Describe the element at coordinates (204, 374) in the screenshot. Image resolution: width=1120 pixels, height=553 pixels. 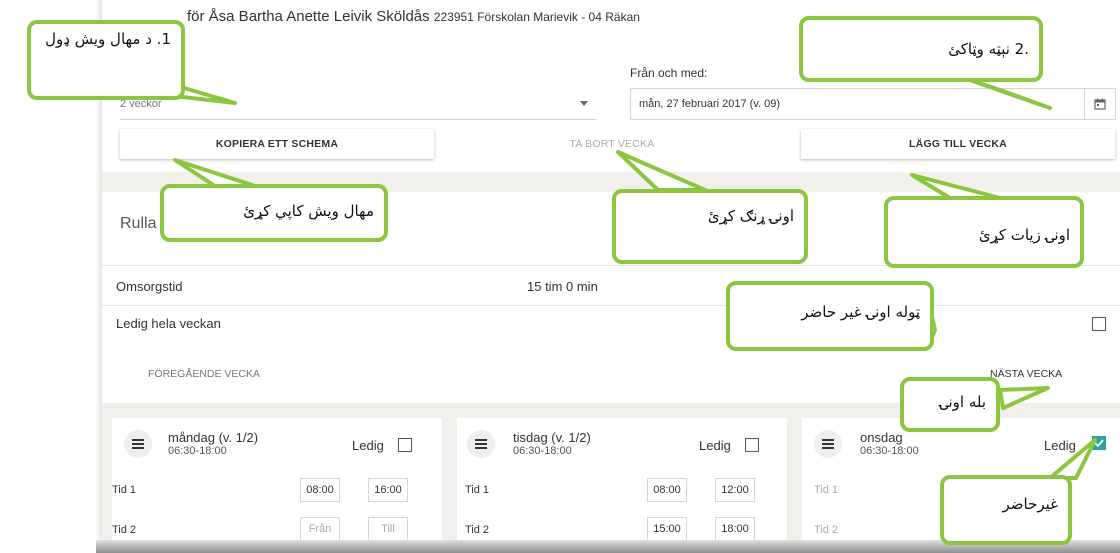
I see `previous-week-button: FÖREGÅENDE VECKA` at that location.